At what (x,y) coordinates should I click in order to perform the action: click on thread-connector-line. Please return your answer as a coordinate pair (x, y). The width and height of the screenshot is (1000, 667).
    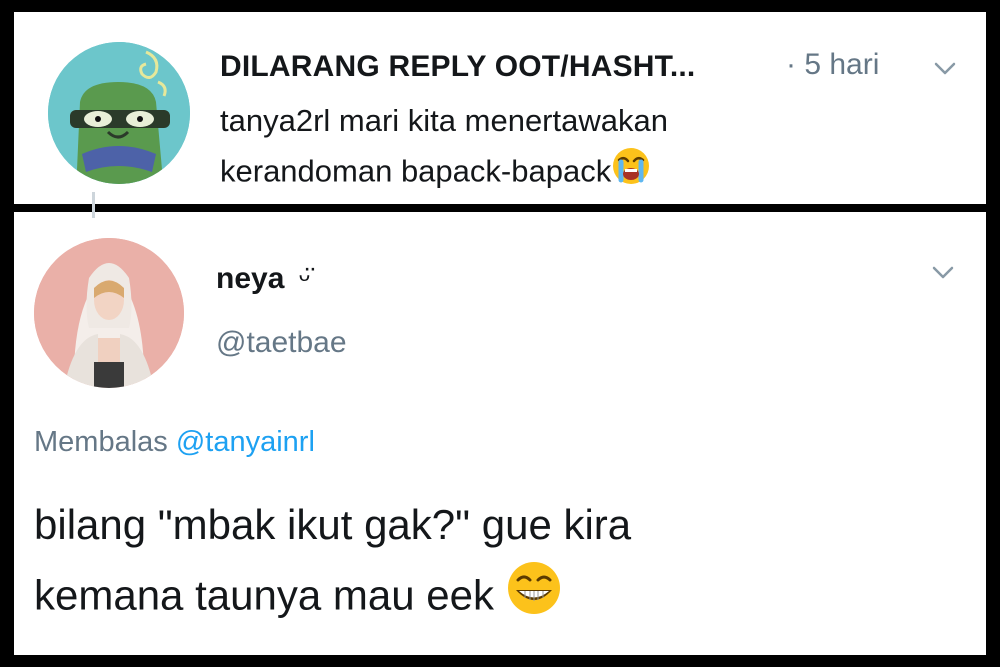
    Looking at the image, I should click on (93, 205).